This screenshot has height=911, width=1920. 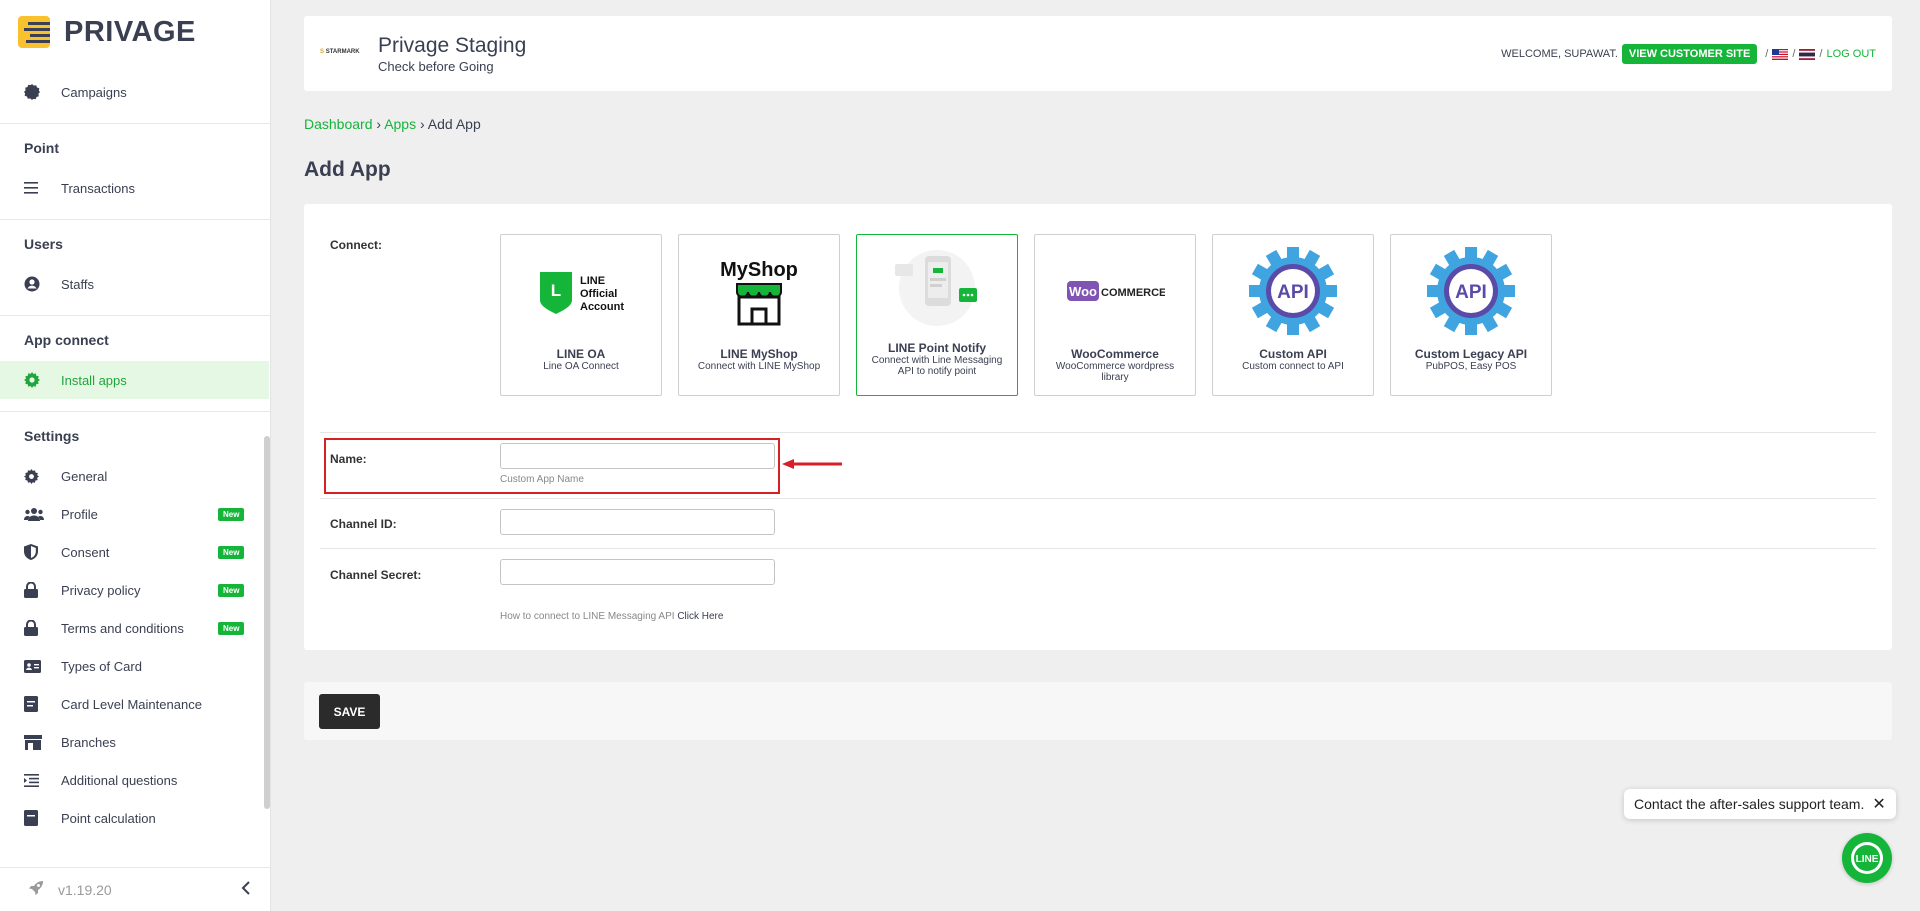 I want to click on thai-flag-icon, so click(x=1807, y=54).